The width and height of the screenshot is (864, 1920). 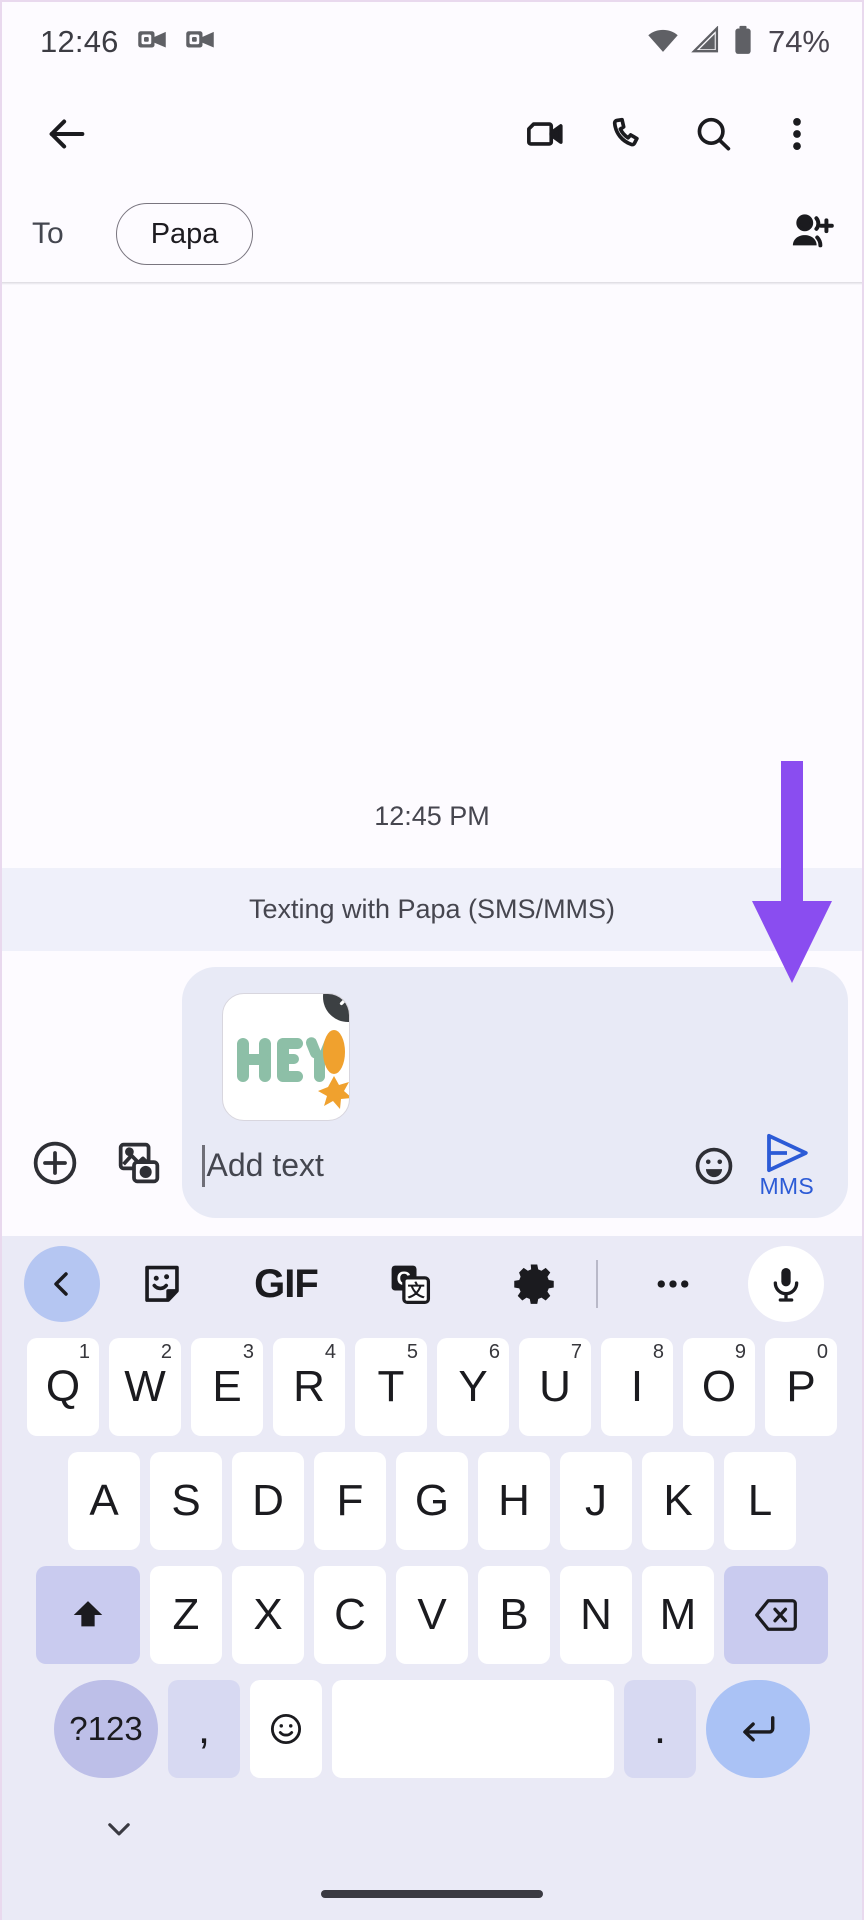 I want to click on status-bar-left: 12:46, so click(x=127, y=42).